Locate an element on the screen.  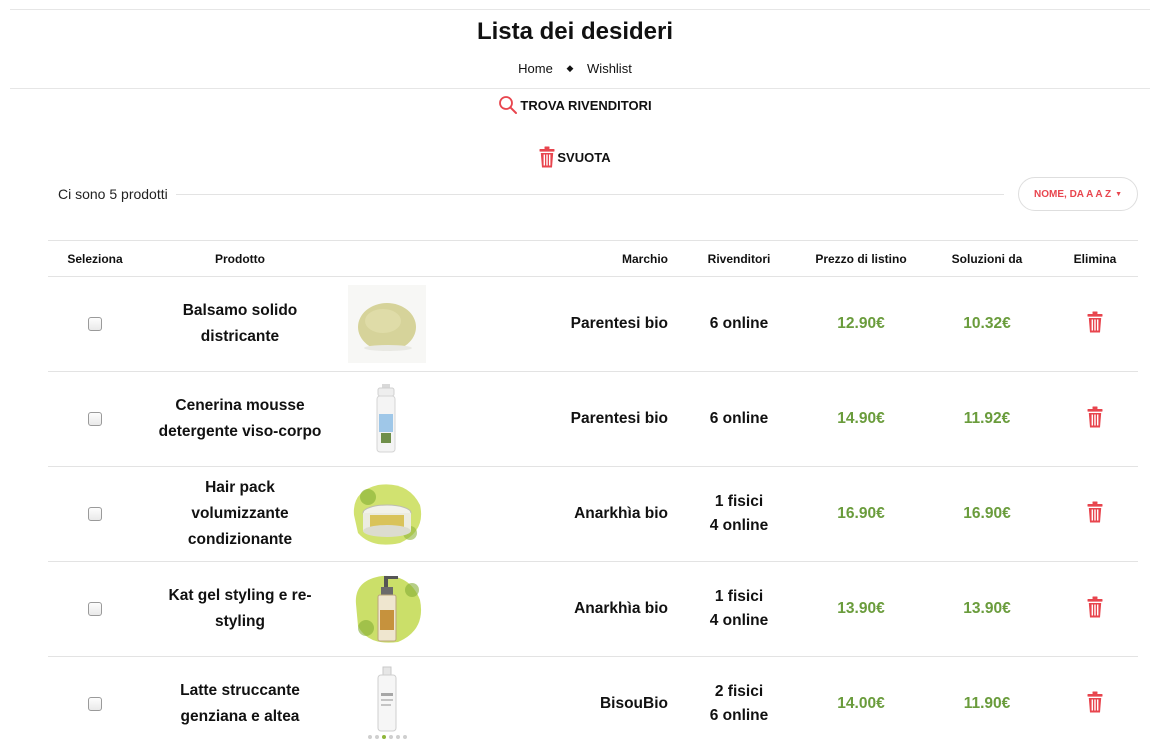
solutions-from-price: 16.90€ is located at coordinates (987, 513).